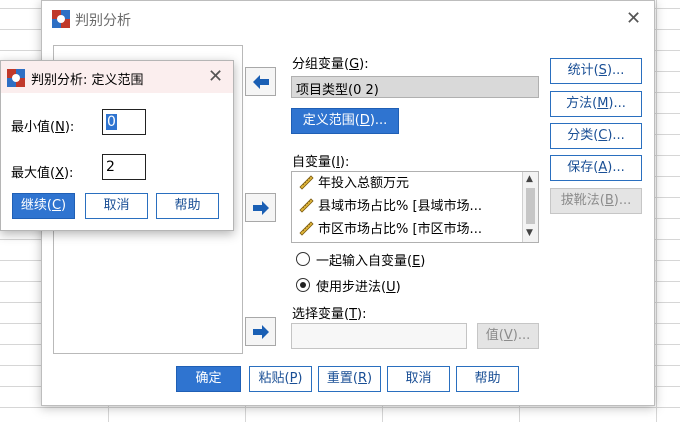 The width and height of the screenshot is (680, 422). I want to click on minimum-input: 0, so click(124, 122).